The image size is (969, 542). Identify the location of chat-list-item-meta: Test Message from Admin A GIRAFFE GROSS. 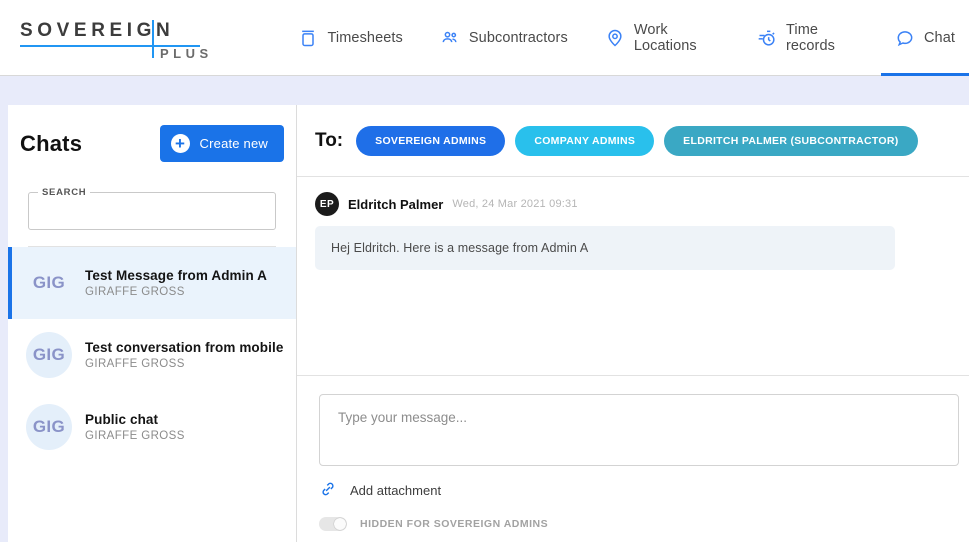
(176, 283).